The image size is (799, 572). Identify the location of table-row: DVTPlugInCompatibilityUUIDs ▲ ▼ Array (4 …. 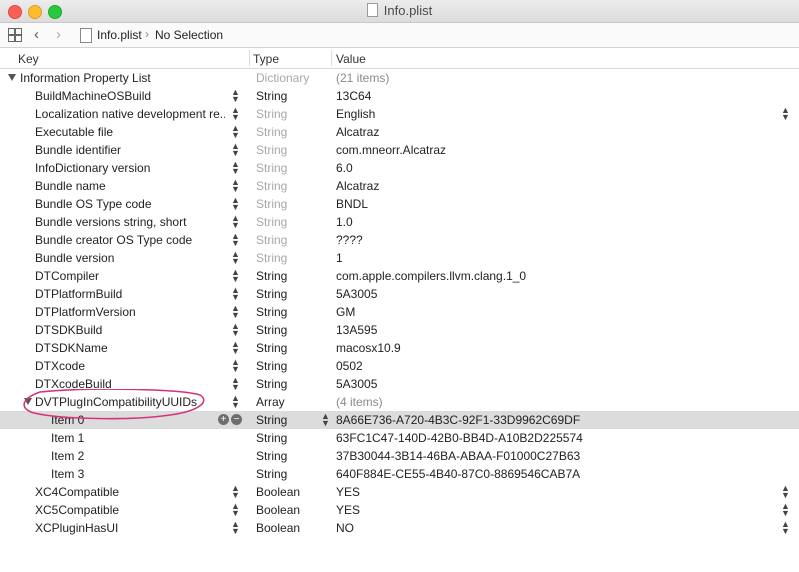
(399, 402).